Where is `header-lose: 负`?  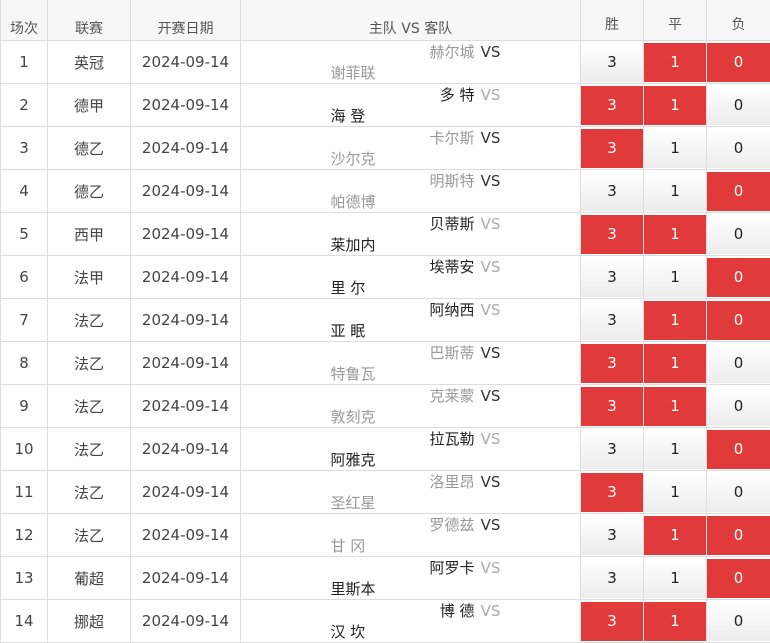 header-lose: 负 is located at coordinates (738, 20).